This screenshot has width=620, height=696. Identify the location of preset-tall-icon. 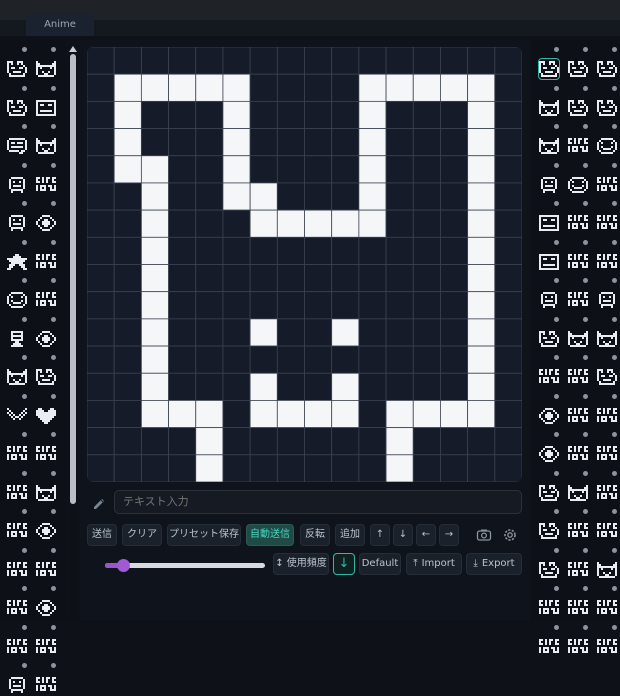
(17, 339).